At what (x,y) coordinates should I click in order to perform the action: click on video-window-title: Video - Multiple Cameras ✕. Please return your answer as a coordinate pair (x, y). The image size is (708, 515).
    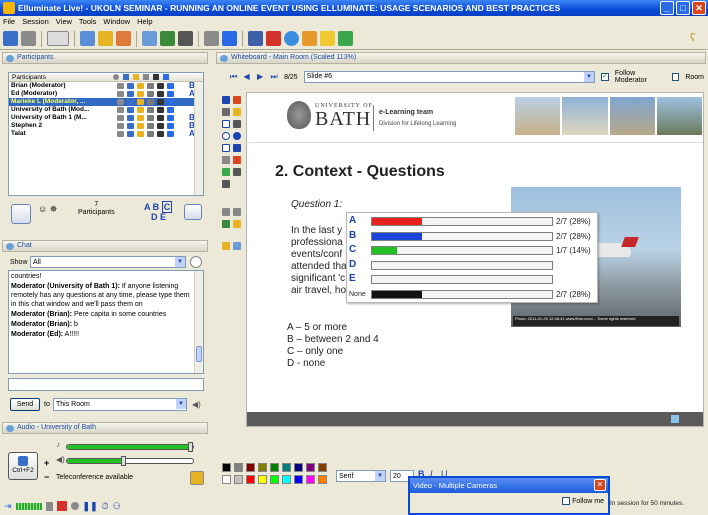
    Looking at the image, I should click on (509, 485).